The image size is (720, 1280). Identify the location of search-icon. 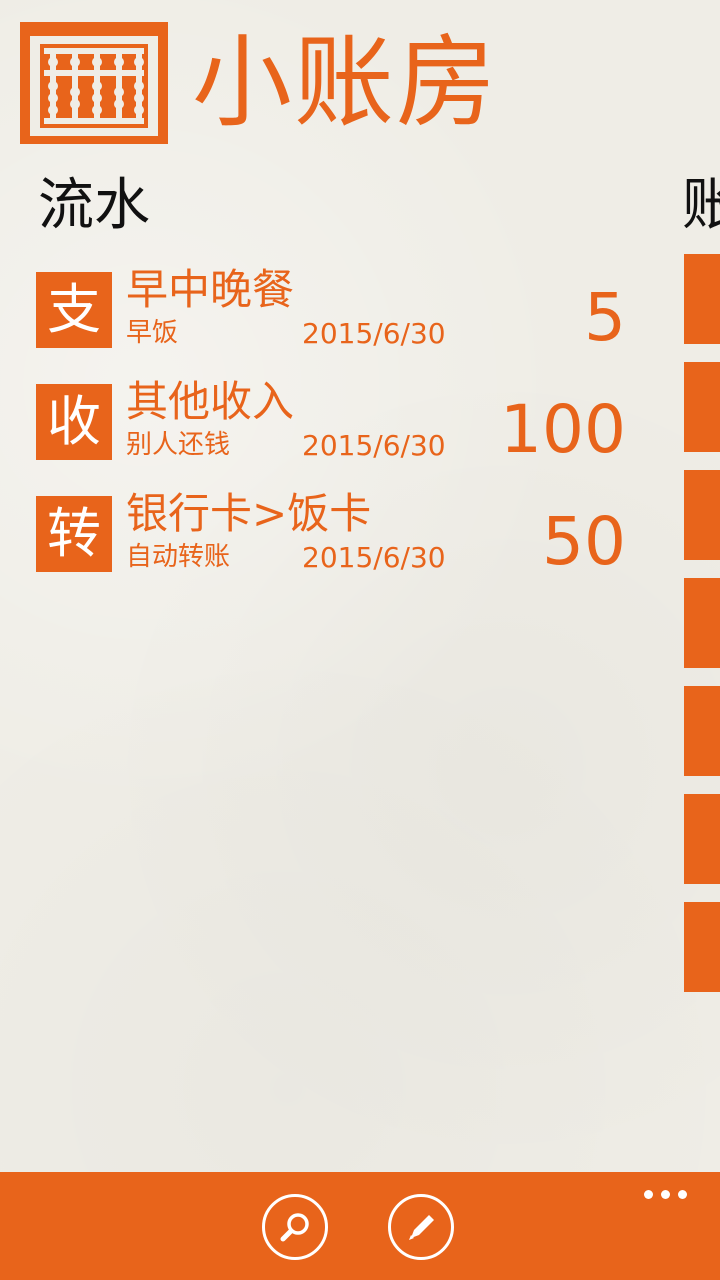
(294, 1227).